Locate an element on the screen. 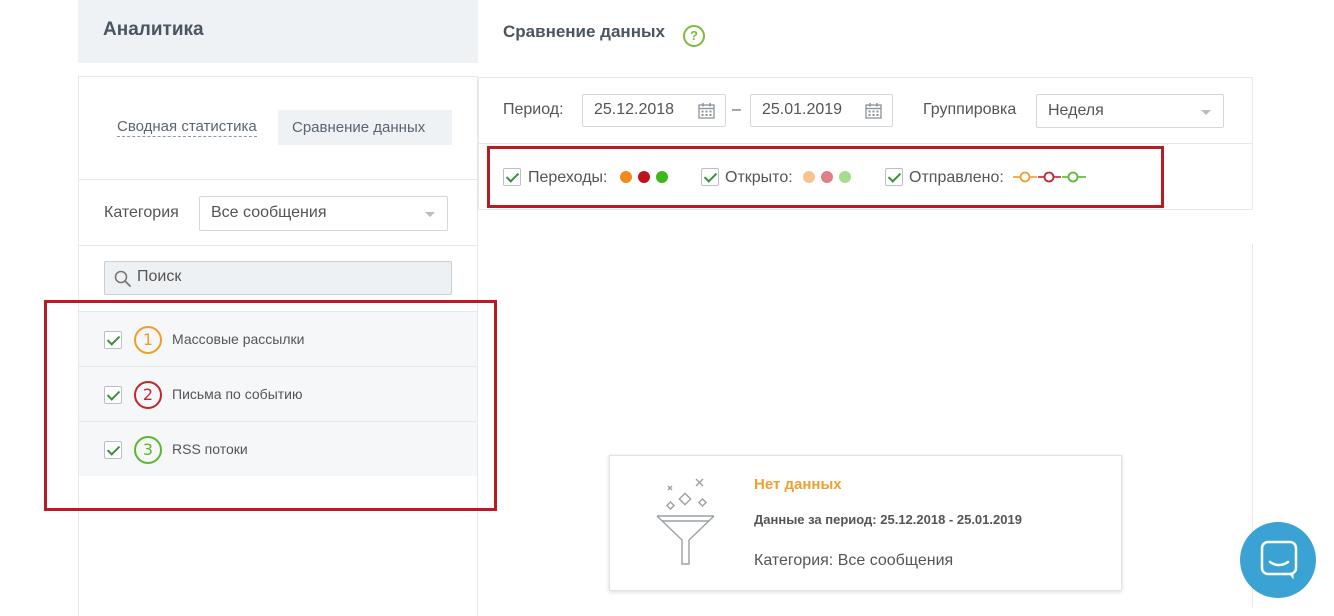 The height and width of the screenshot is (616, 1334). page-title: Сравнение данных is located at coordinates (584, 31).